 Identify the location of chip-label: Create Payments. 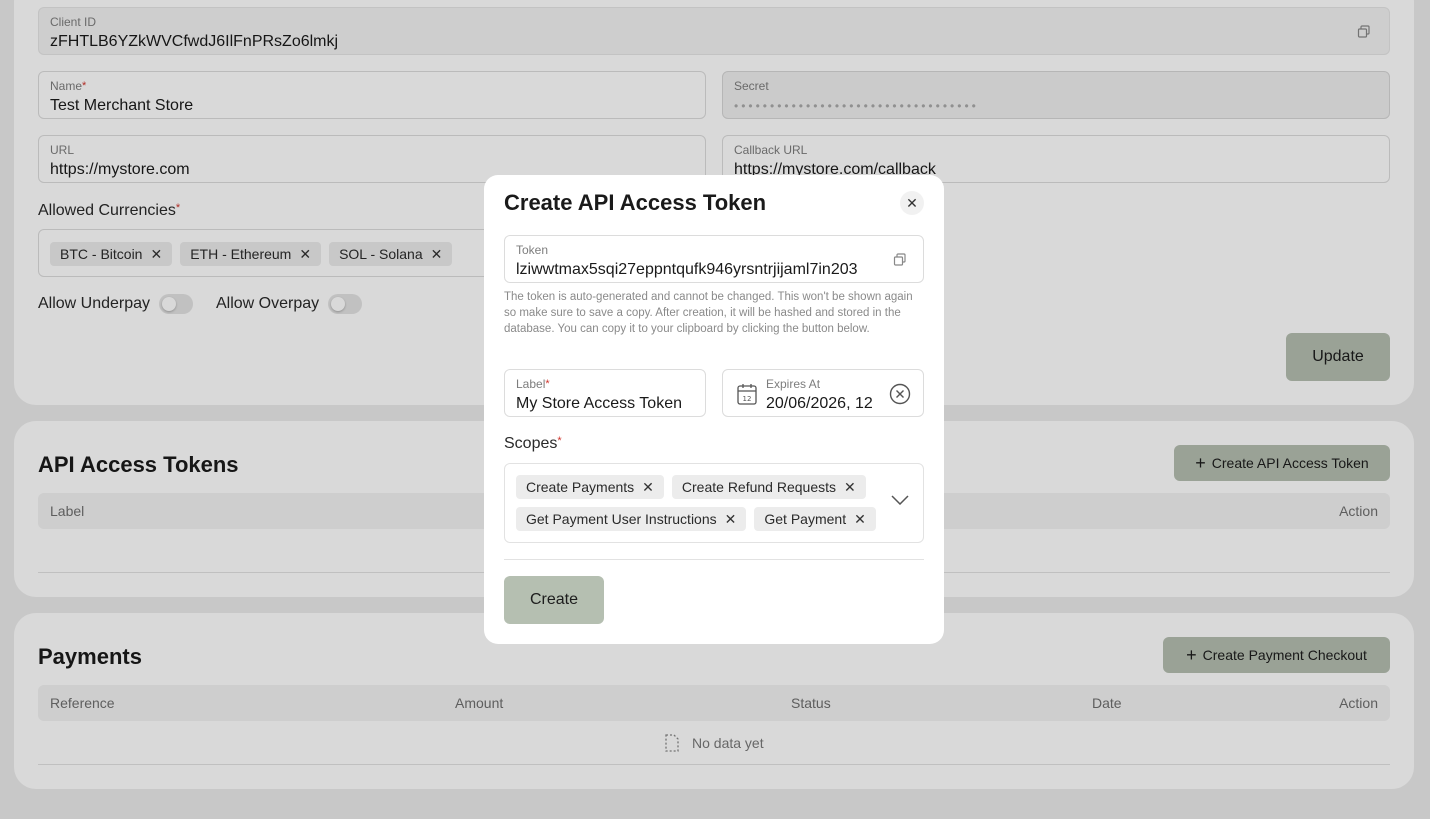
(580, 487).